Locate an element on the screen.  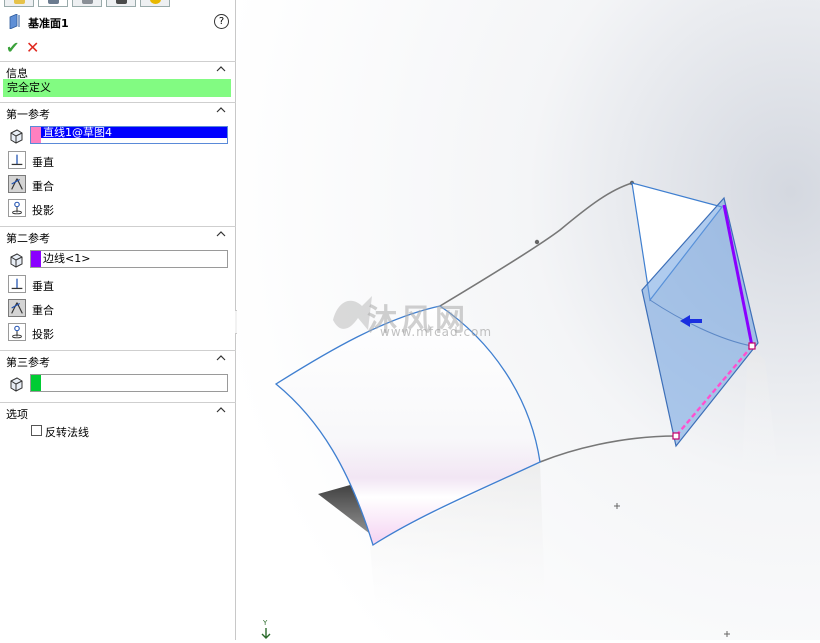
second-ref-option-project: 投影 is located at coordinates (108, 333).